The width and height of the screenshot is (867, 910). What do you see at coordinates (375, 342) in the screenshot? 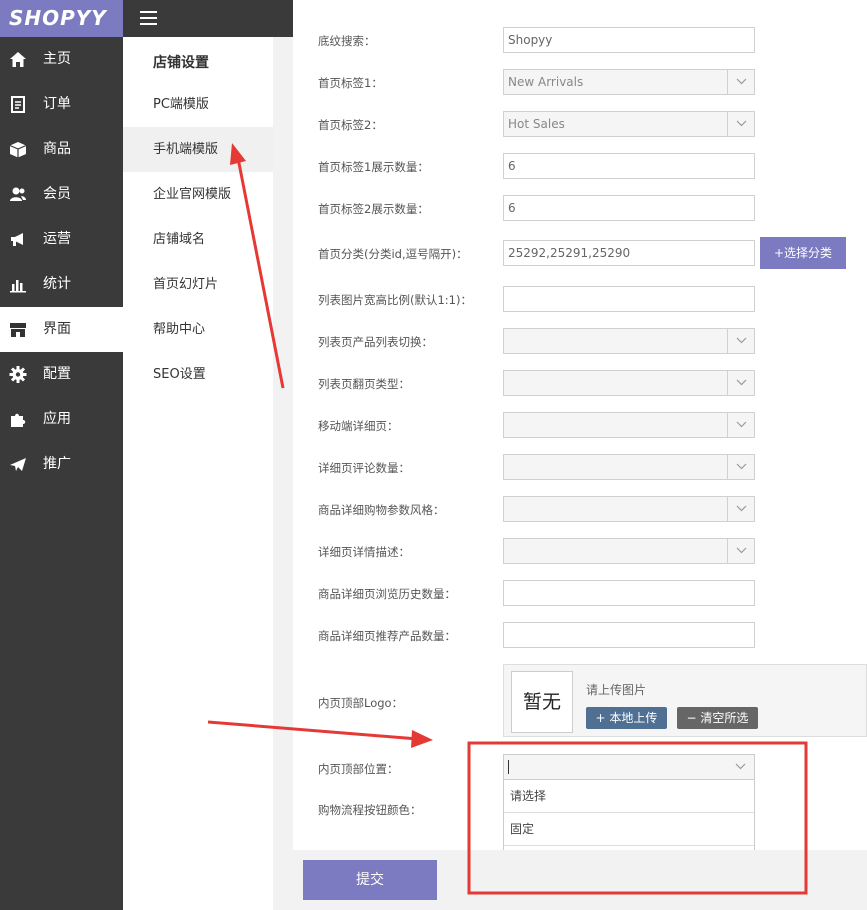
I see `field-label: 列表页产品列表切换：` at bounding box center [375, 342].